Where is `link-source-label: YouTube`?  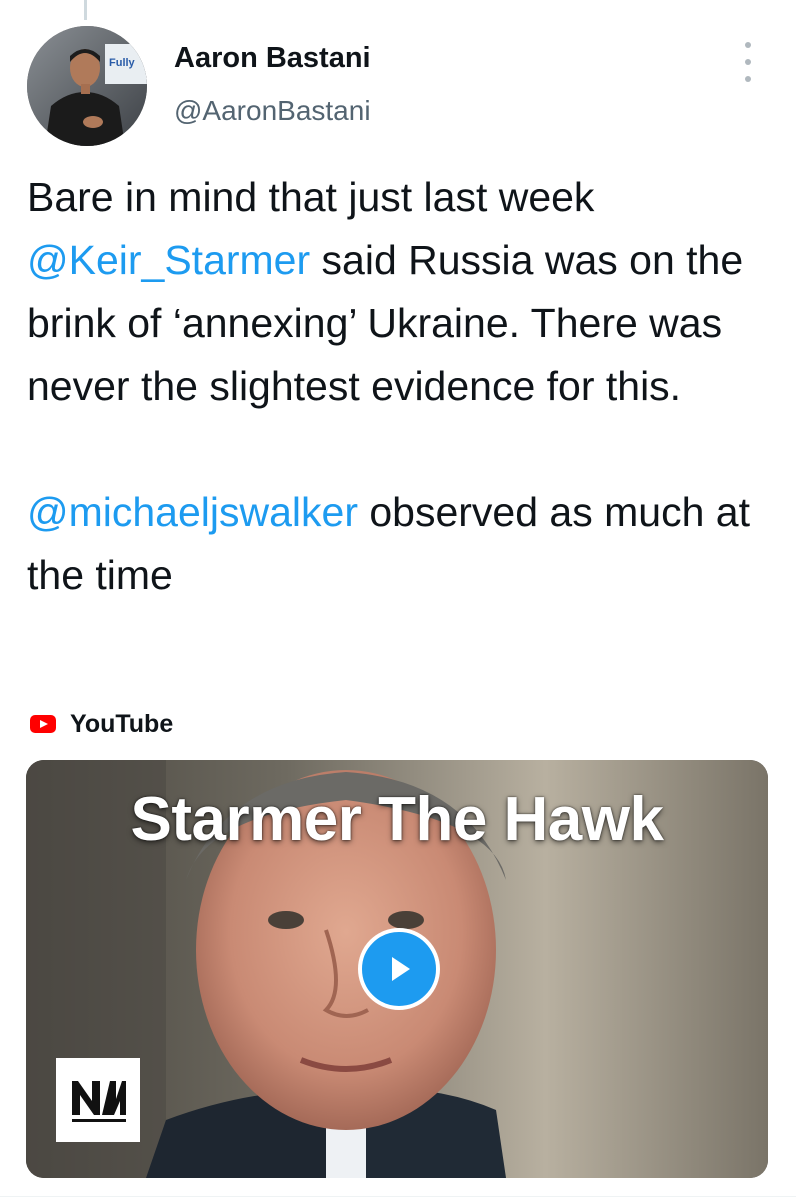 link-source-label: YouTube is located at coordinates (122, 723).